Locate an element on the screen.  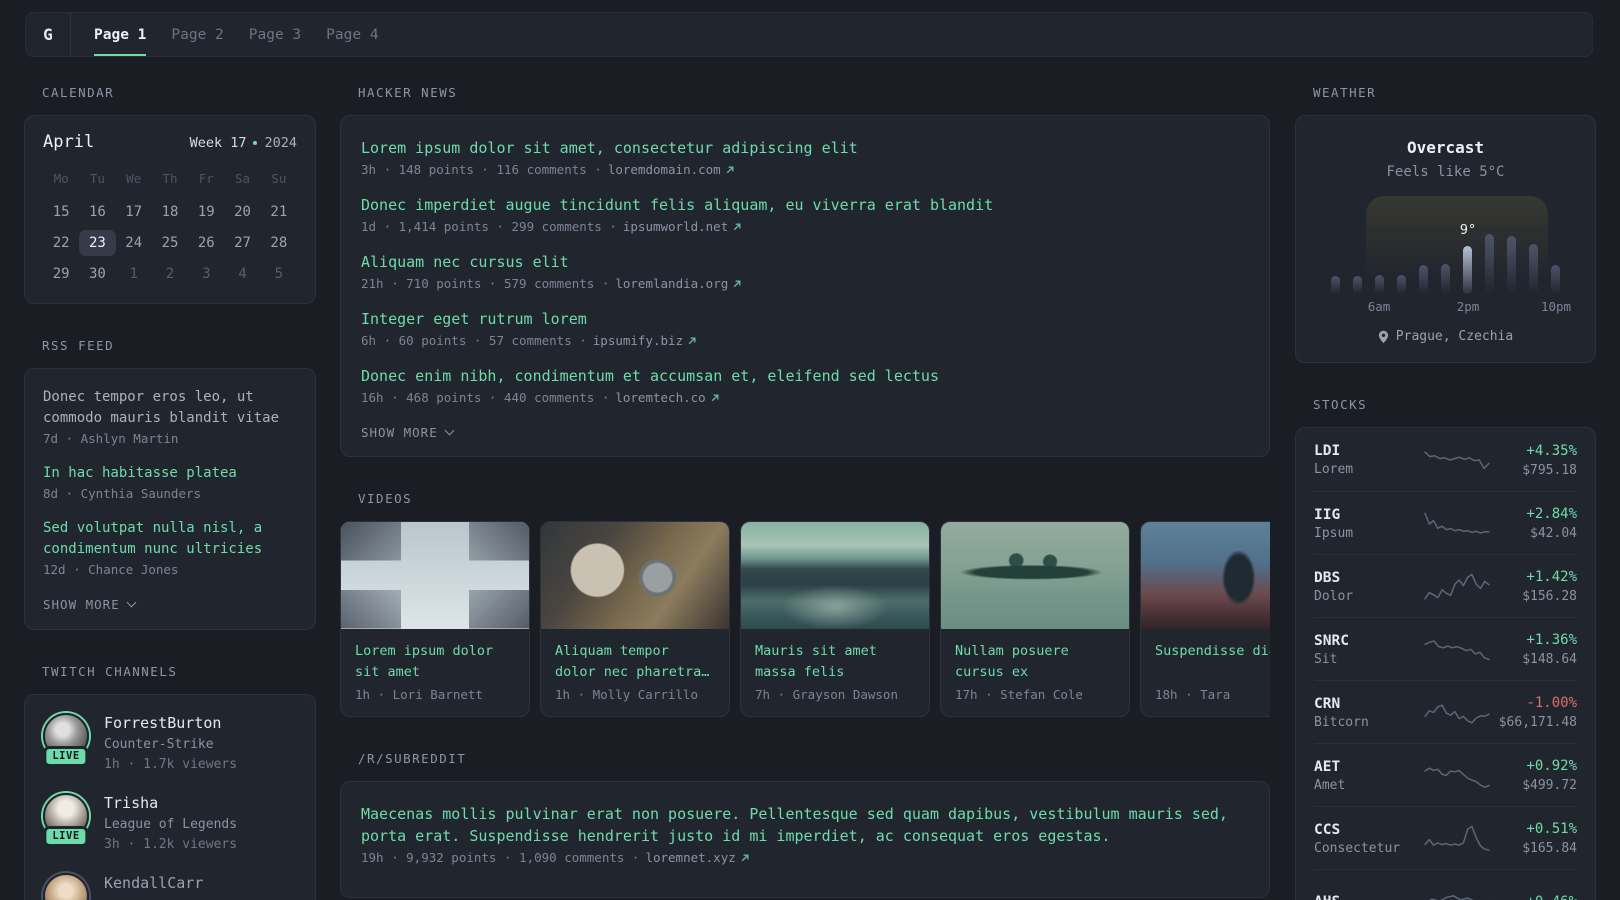
calendar-day: 18 is located at coordinates (170, 212).